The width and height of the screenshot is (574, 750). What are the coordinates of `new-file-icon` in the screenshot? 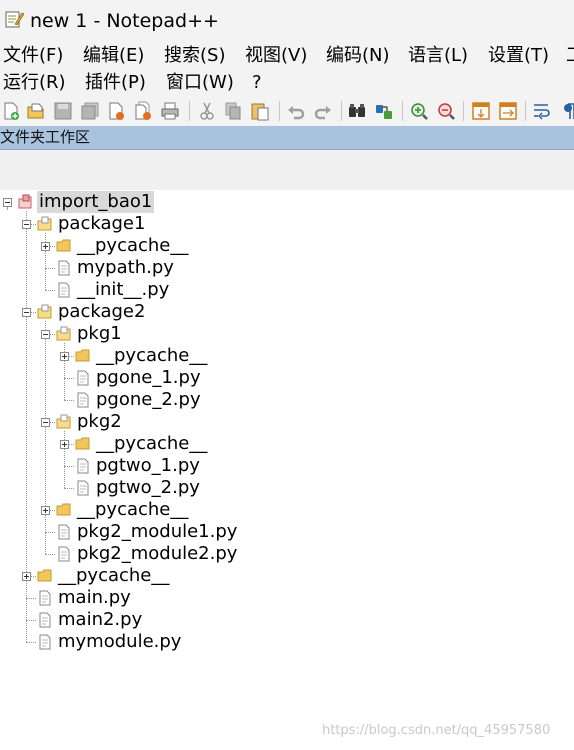 It's located at (11, 111).